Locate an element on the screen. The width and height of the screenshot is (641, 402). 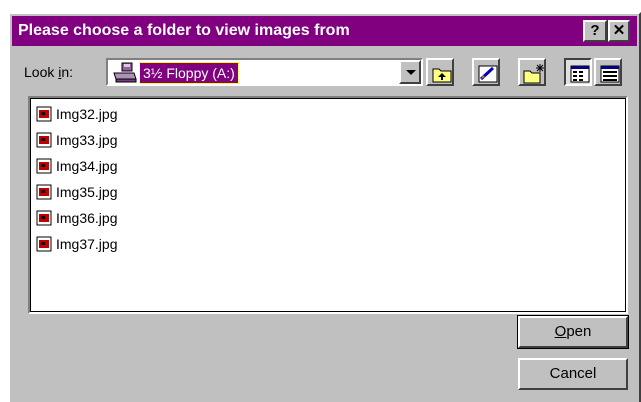
help-button: ? is located at coordinates (595, 31).